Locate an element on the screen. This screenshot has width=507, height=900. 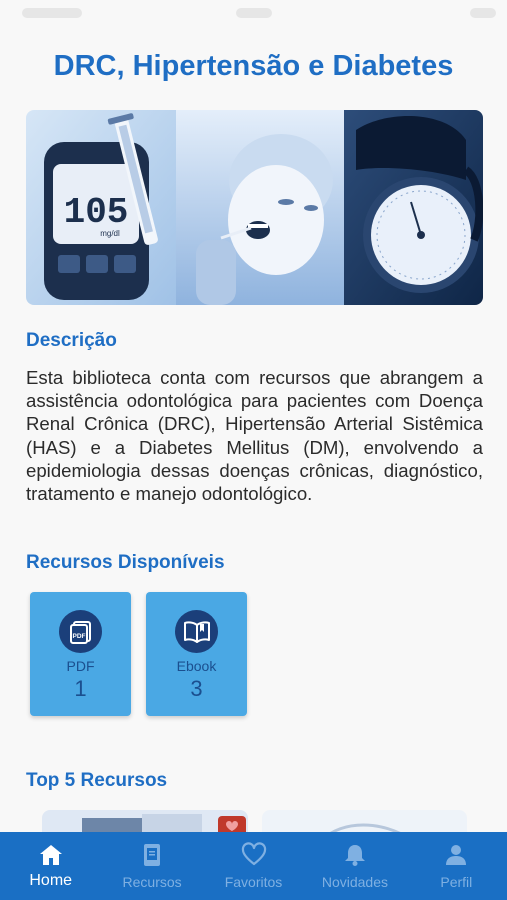
status-time is located at coordinates (52, 13).